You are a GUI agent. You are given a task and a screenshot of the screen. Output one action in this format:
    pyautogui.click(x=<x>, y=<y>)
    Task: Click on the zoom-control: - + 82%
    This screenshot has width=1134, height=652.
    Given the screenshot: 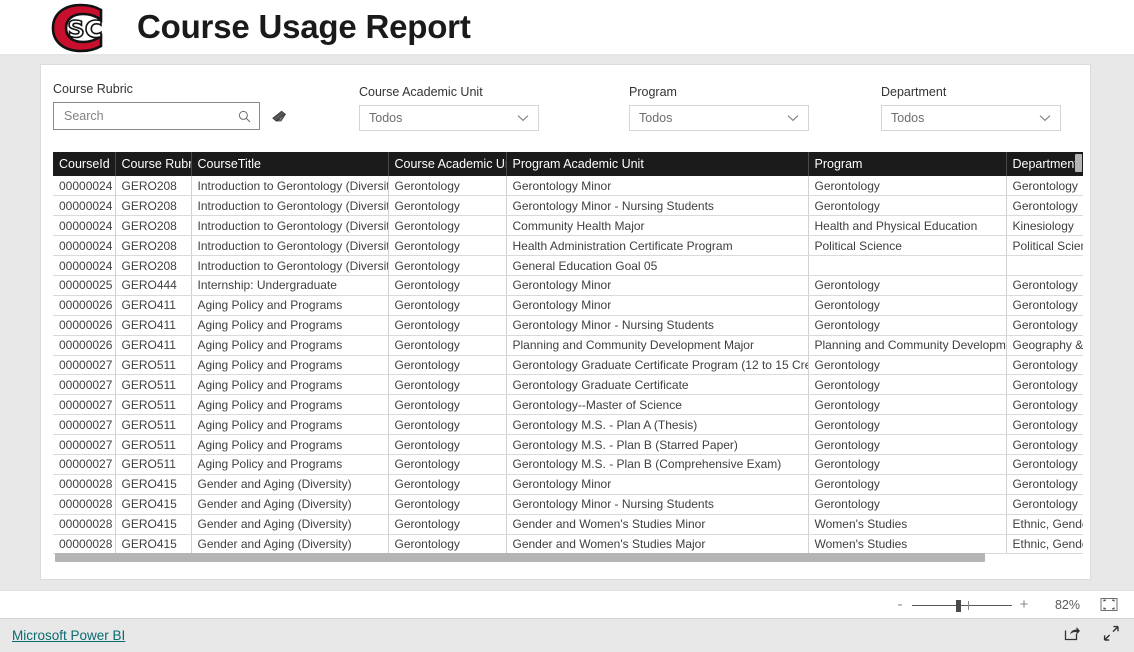 What is the action you would take?
    pyautogui.click(x=1005, y=604)
    